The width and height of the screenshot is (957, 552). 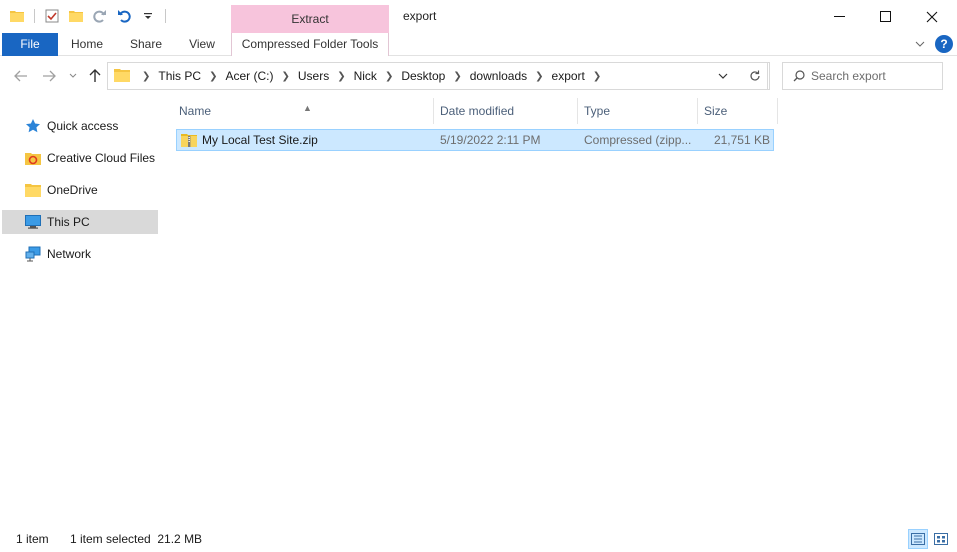 I want to click on column-header-label: Date modified, so click(x=477, y=111).